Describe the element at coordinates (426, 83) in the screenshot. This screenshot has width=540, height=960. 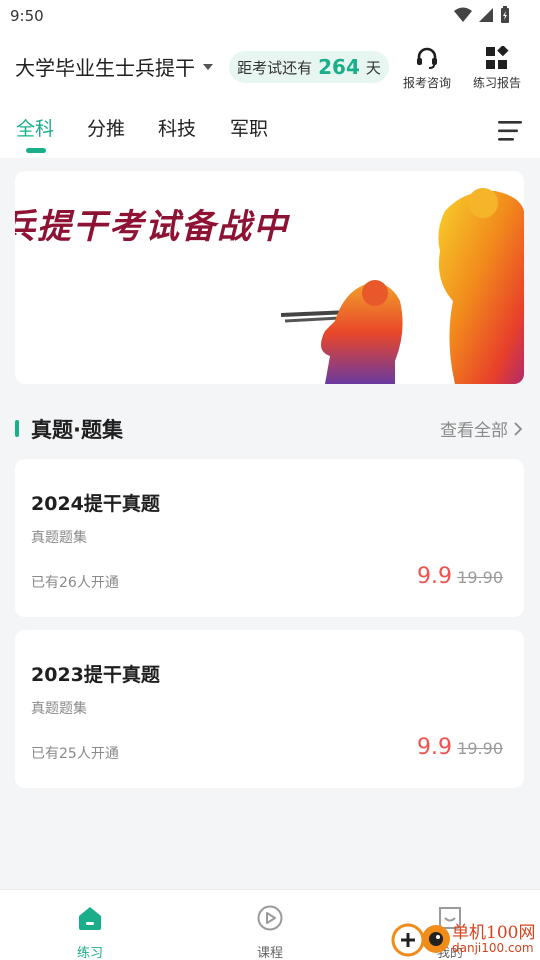
I see `consult-label: 报考咨询` at that location.